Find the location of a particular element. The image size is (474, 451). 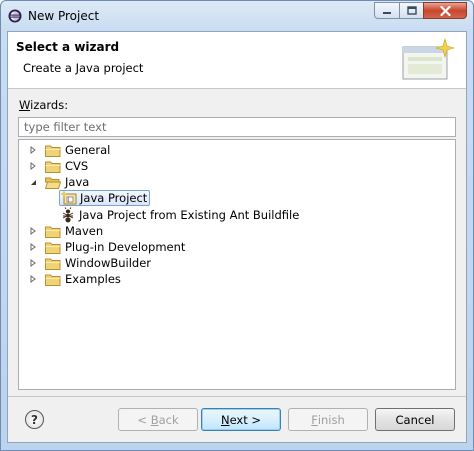

tree-item-cvs: CVS is located at coordinates (58, 166).